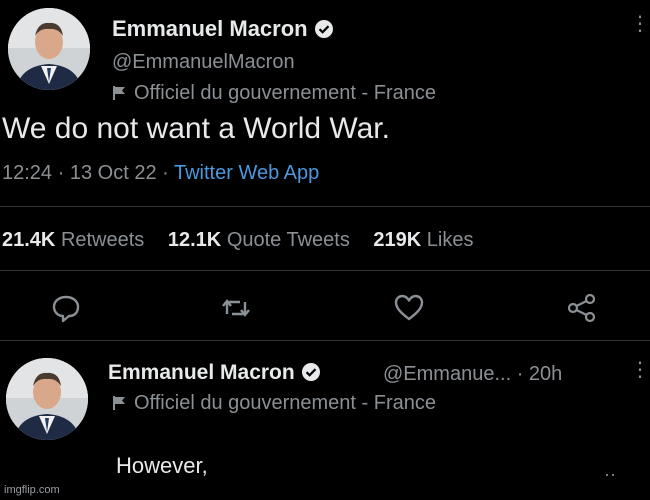 The height and width of the screenshot is (500, 650). What do you see at coordinates (288, 240) in the screenshot?
I see `quotes-label: Quote Tweets` at bounding box center [288, 240].